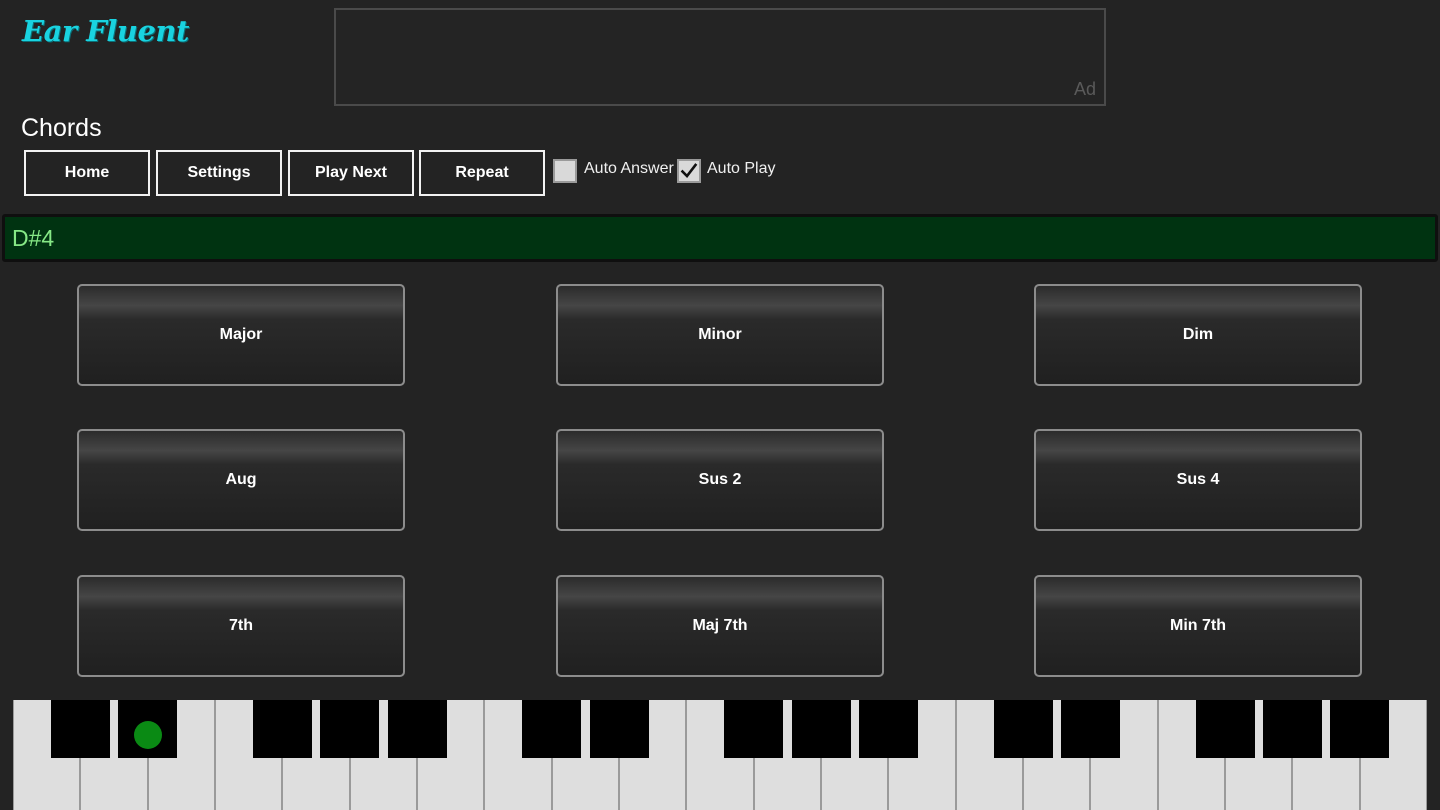 This screenshot has height=810, width=1440. What do you see at coordinates (565, 171) in the screenshot?
I see `auto-answer-checkbox` at bounding box center [565, 171].